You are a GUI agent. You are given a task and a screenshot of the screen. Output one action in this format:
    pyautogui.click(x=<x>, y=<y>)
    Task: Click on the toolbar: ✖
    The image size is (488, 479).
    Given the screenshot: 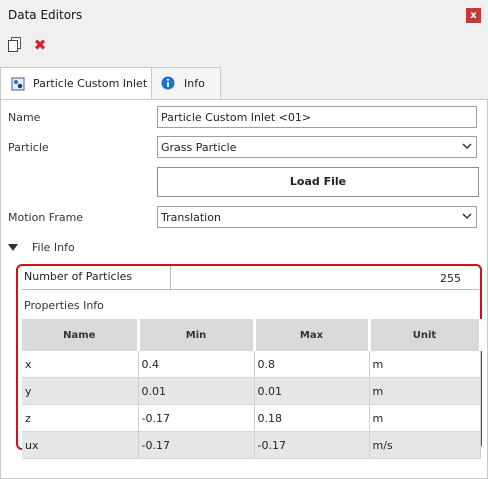 What is the action you would take?
    pyautogui.click(x=244, y=45)
    